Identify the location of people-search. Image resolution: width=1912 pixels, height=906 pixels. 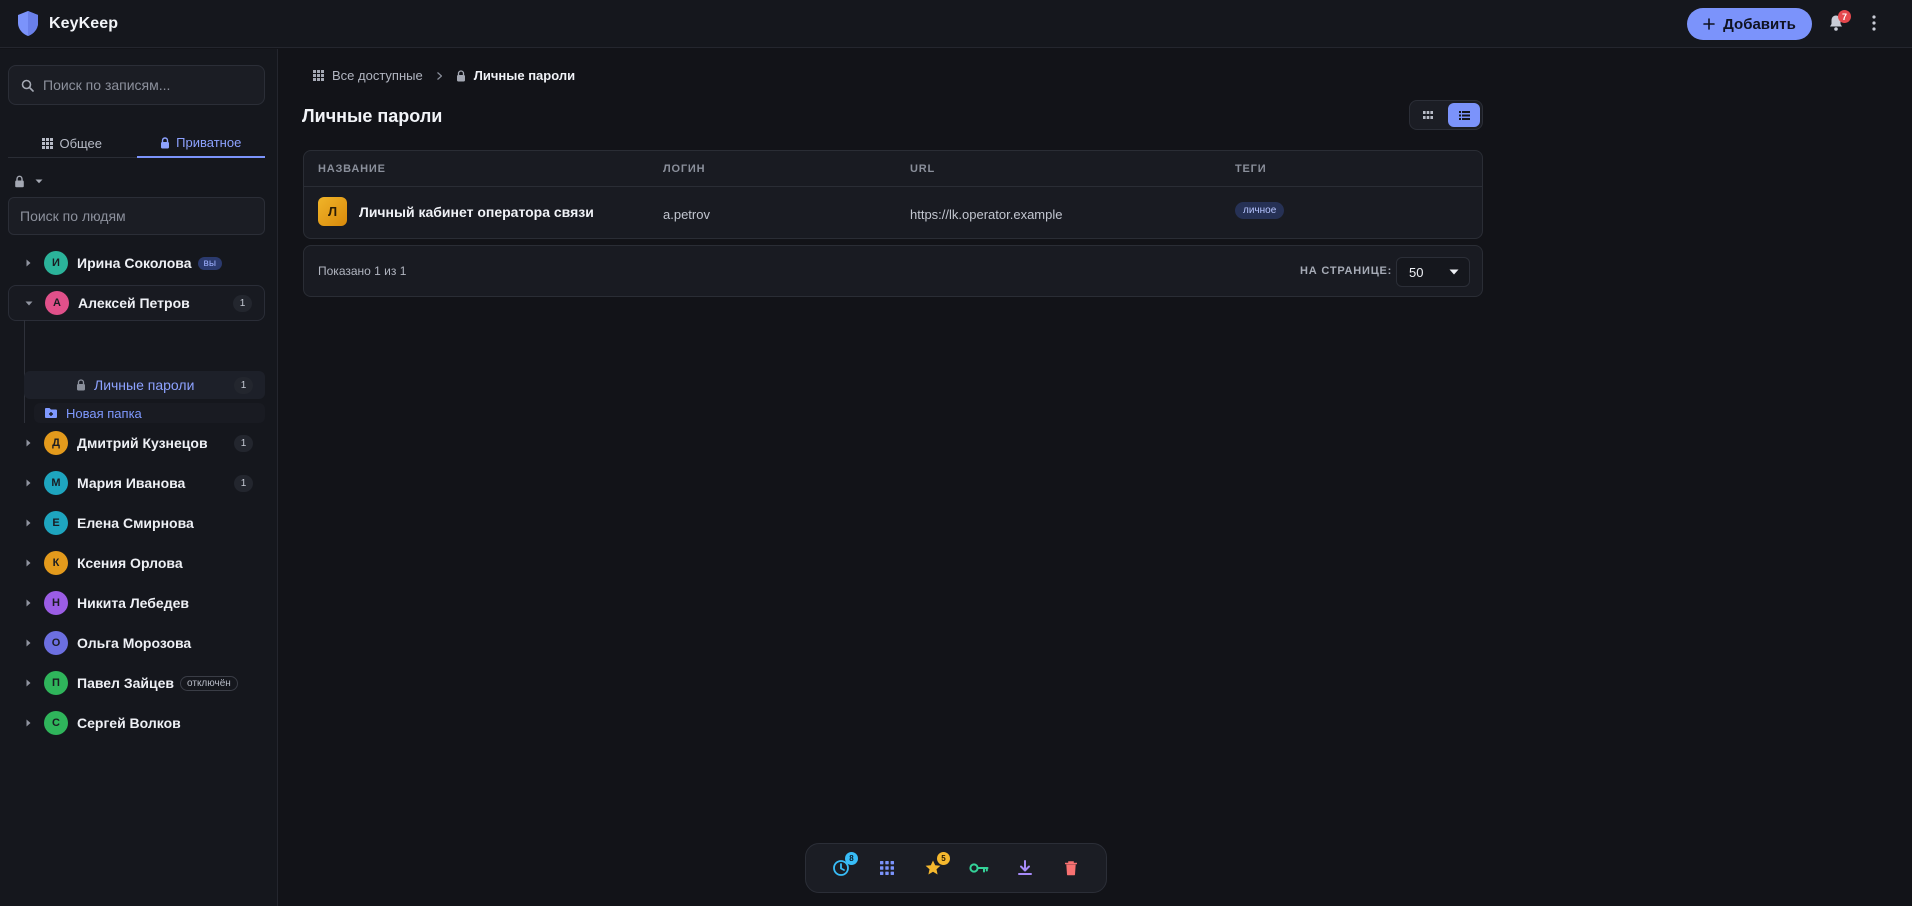
(136, 216).